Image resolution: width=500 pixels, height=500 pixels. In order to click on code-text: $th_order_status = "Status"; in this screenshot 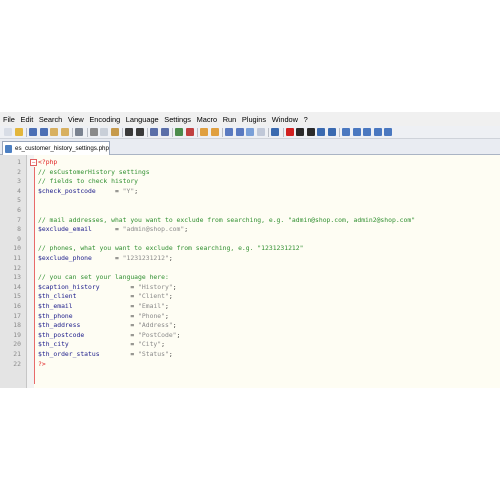, I will do `click(105, 355)`.